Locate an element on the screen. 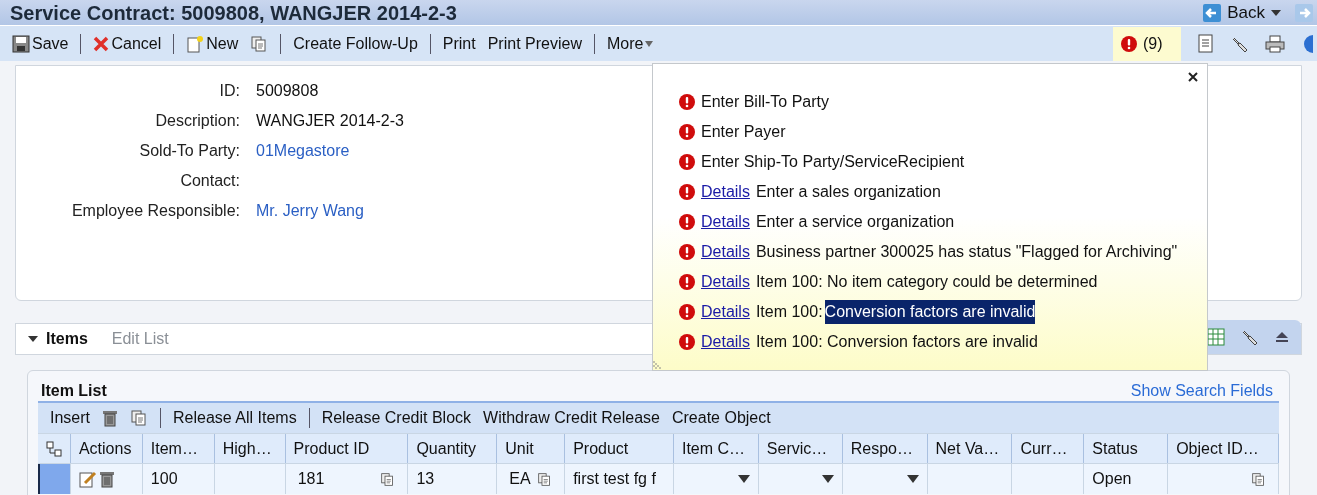  message-text: Enter a sales organization is located at coordinates (848, 192).